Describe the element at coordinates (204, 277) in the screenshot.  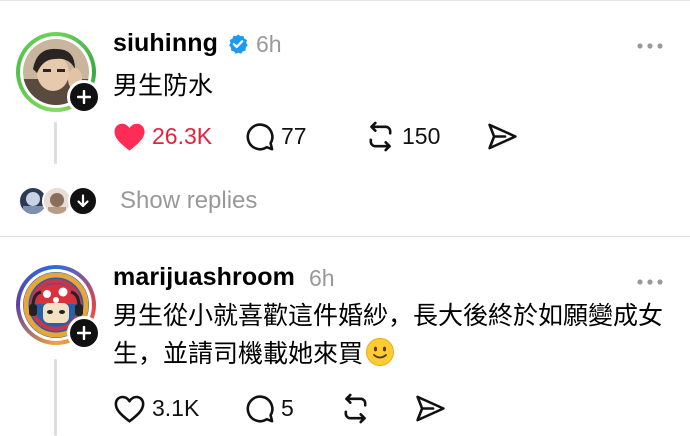
I see `username: marijuashroom` at that location.